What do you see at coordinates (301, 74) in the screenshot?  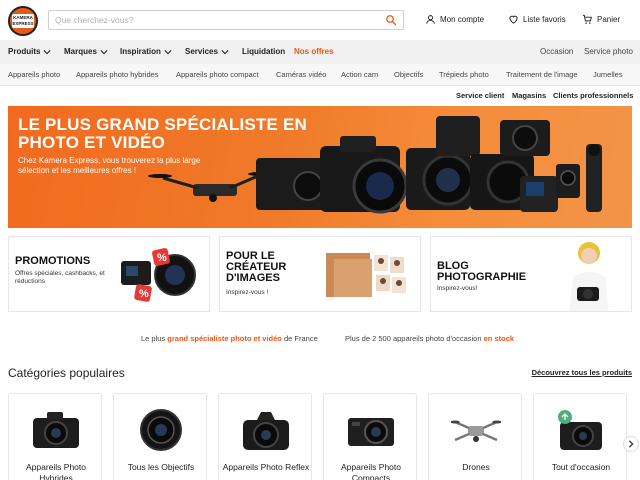 I see `subnav-item: Caméras vidéo` at bounding box center [301, 74].